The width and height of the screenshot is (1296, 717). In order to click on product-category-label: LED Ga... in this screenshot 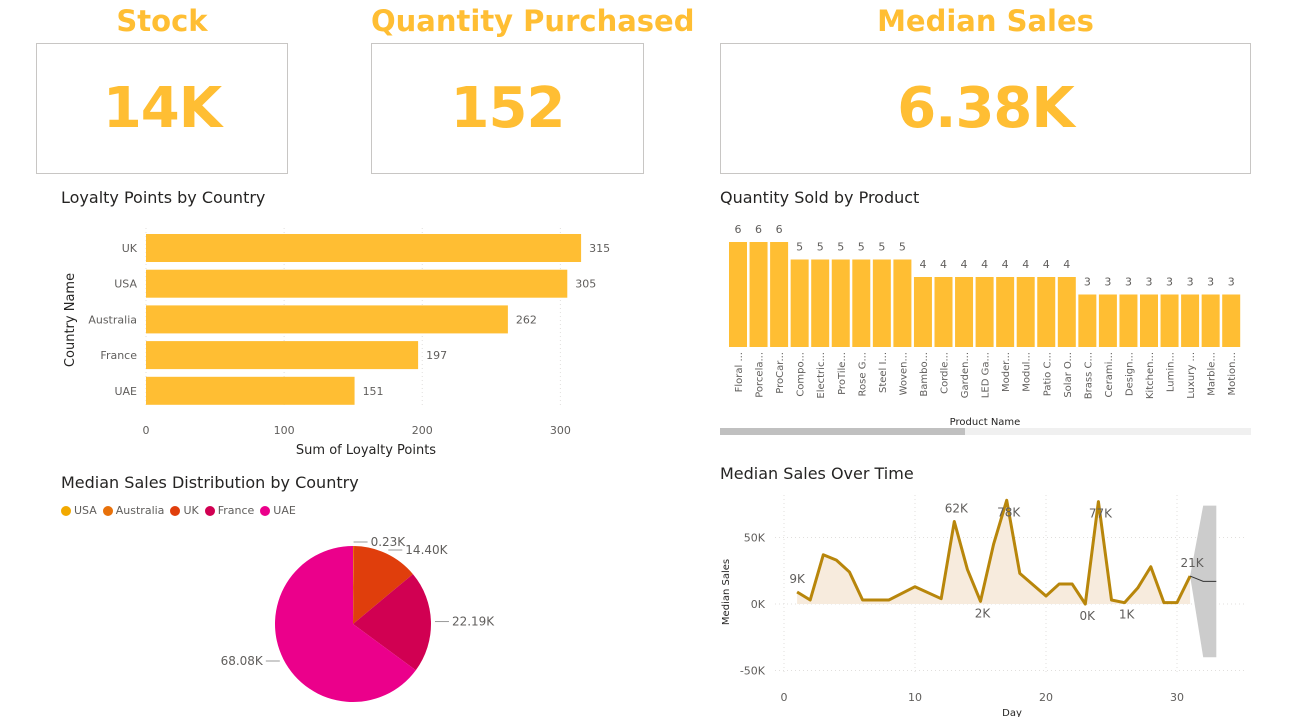, I will do `click(986, 375)`.